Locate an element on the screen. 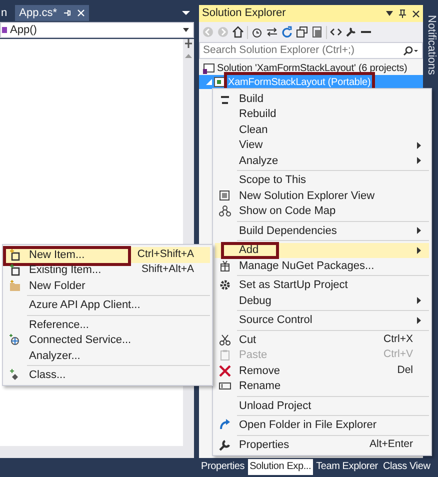 This screenshot has width=438, height=477. code-icon is located at coordinates (336, 32).